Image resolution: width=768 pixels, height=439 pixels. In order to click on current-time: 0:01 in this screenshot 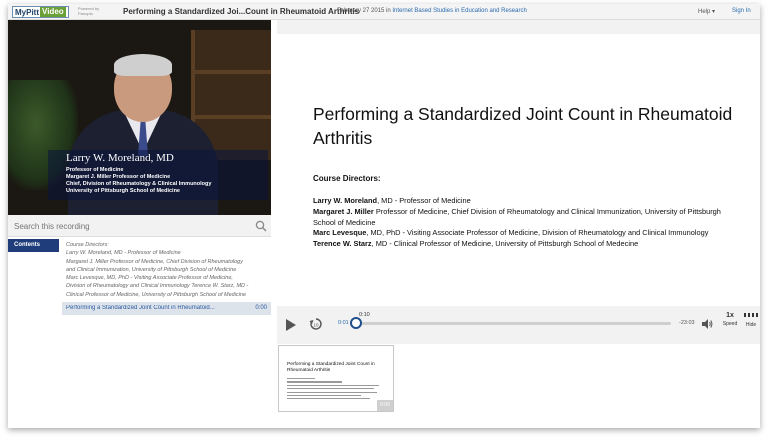, I will do `click(343, 323)`.